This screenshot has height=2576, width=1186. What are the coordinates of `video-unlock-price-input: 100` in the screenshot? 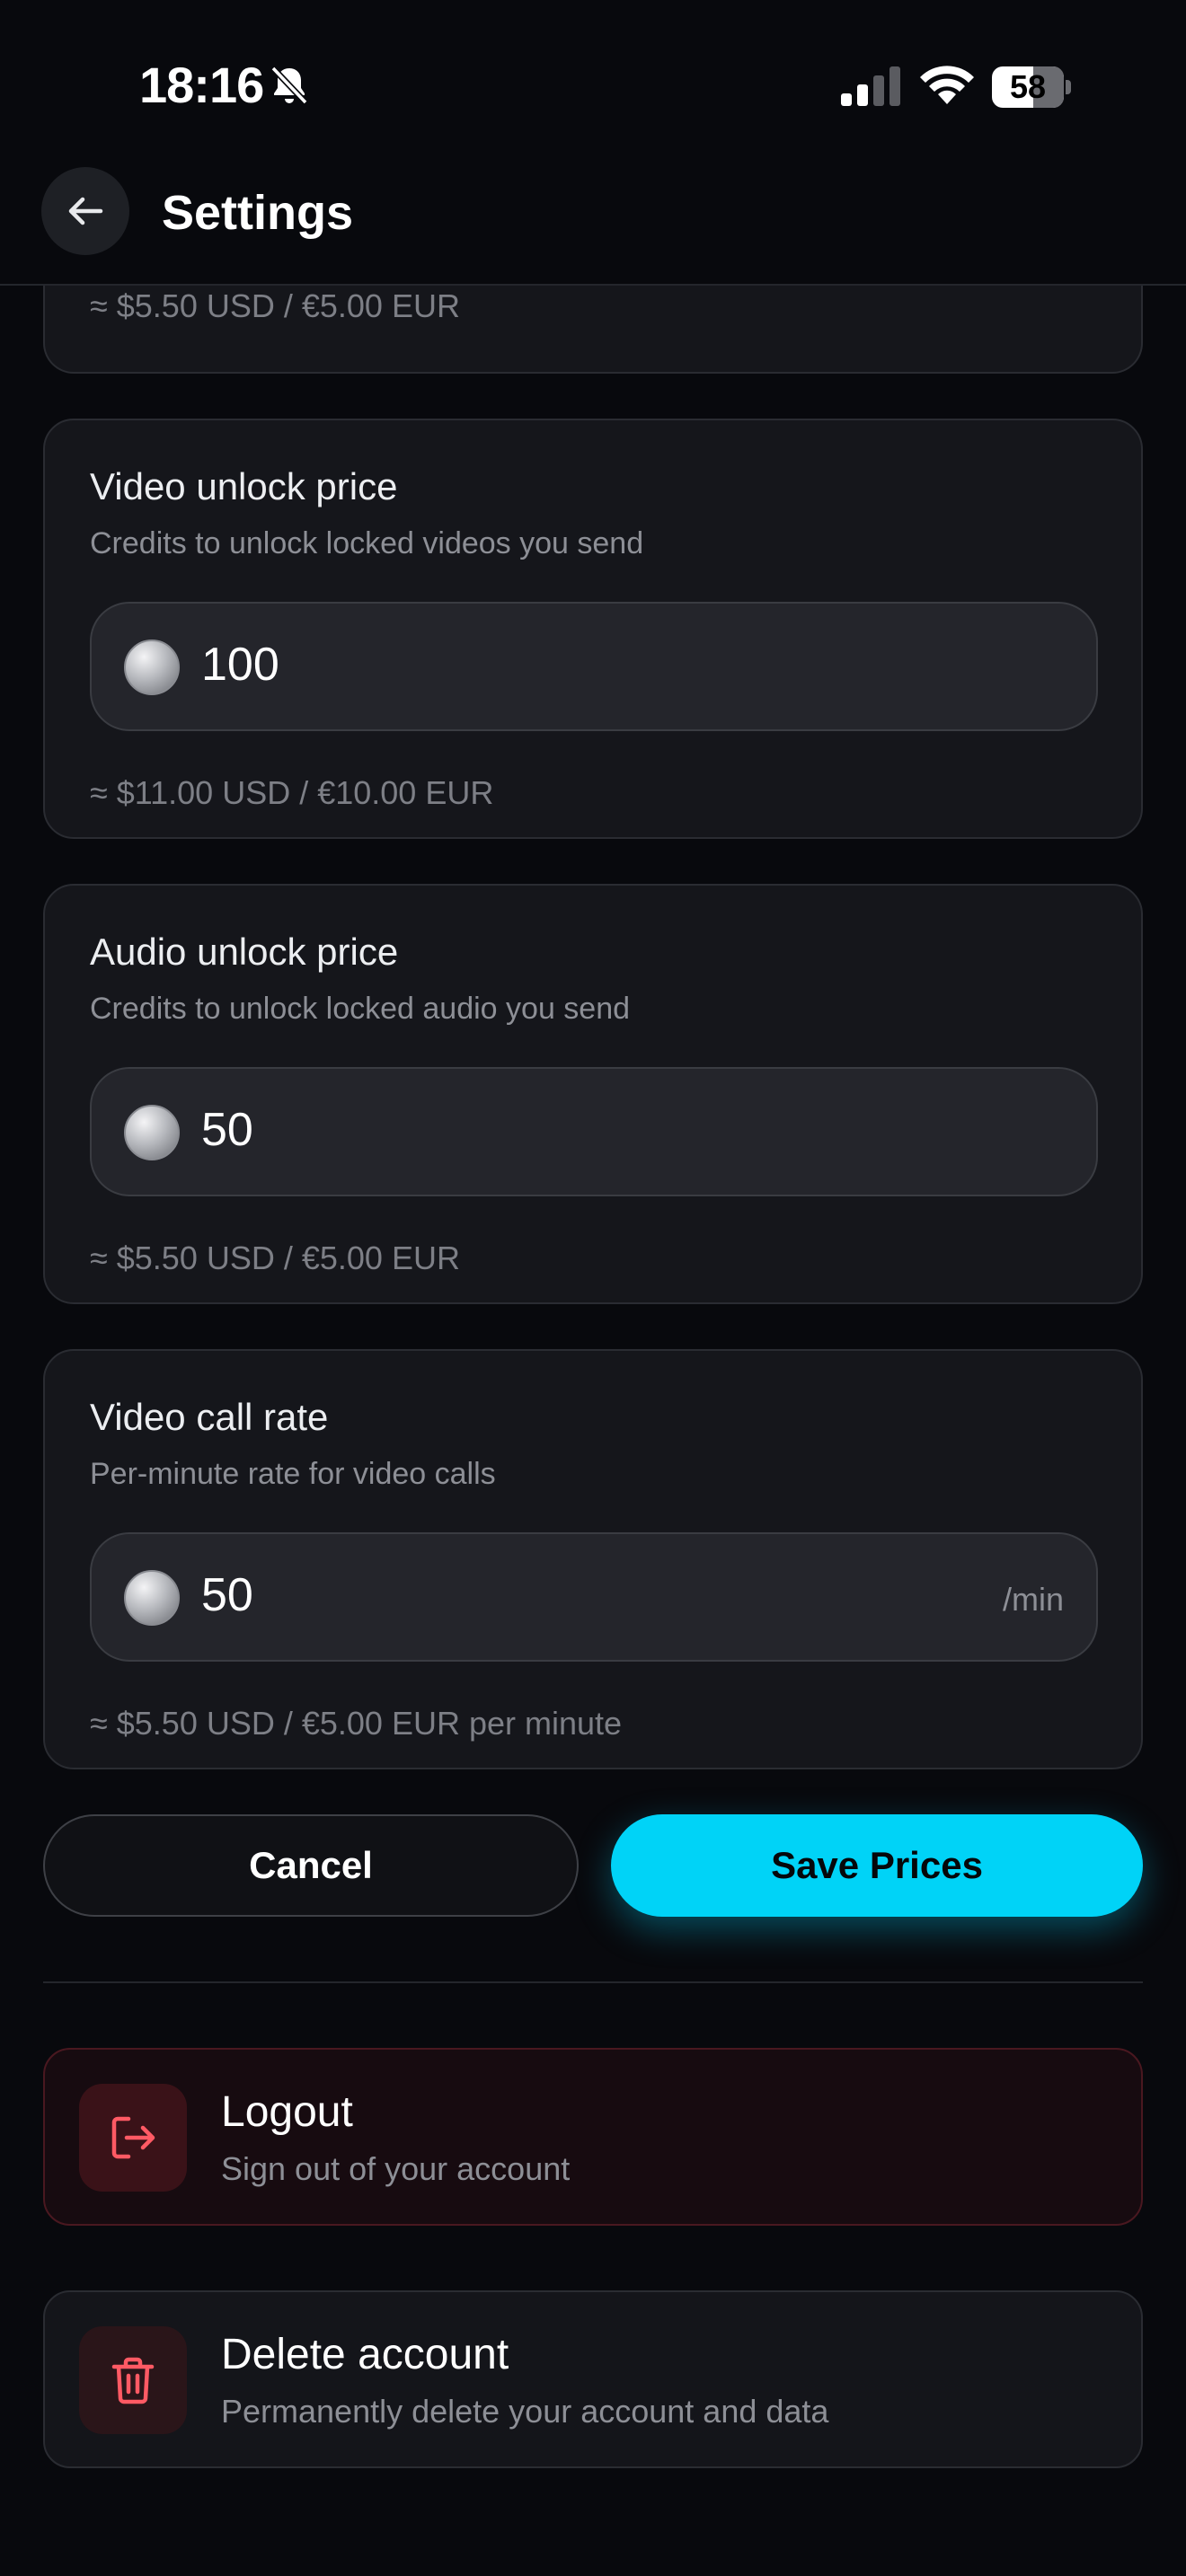 It's located at (594, 666).